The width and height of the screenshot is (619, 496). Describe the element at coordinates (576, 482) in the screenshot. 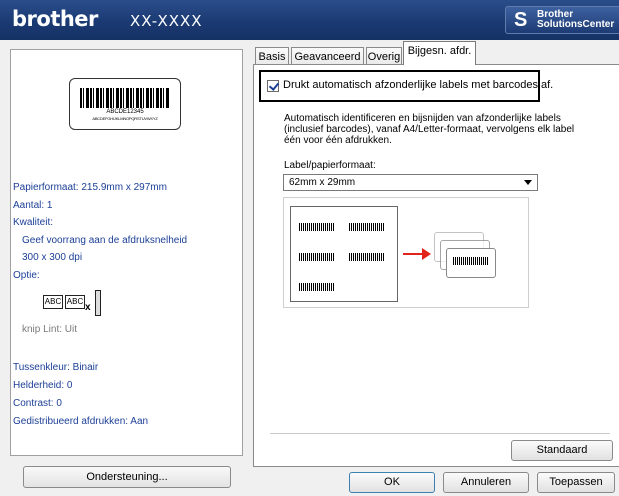

I see `apply-button: Toepassen` at that location.